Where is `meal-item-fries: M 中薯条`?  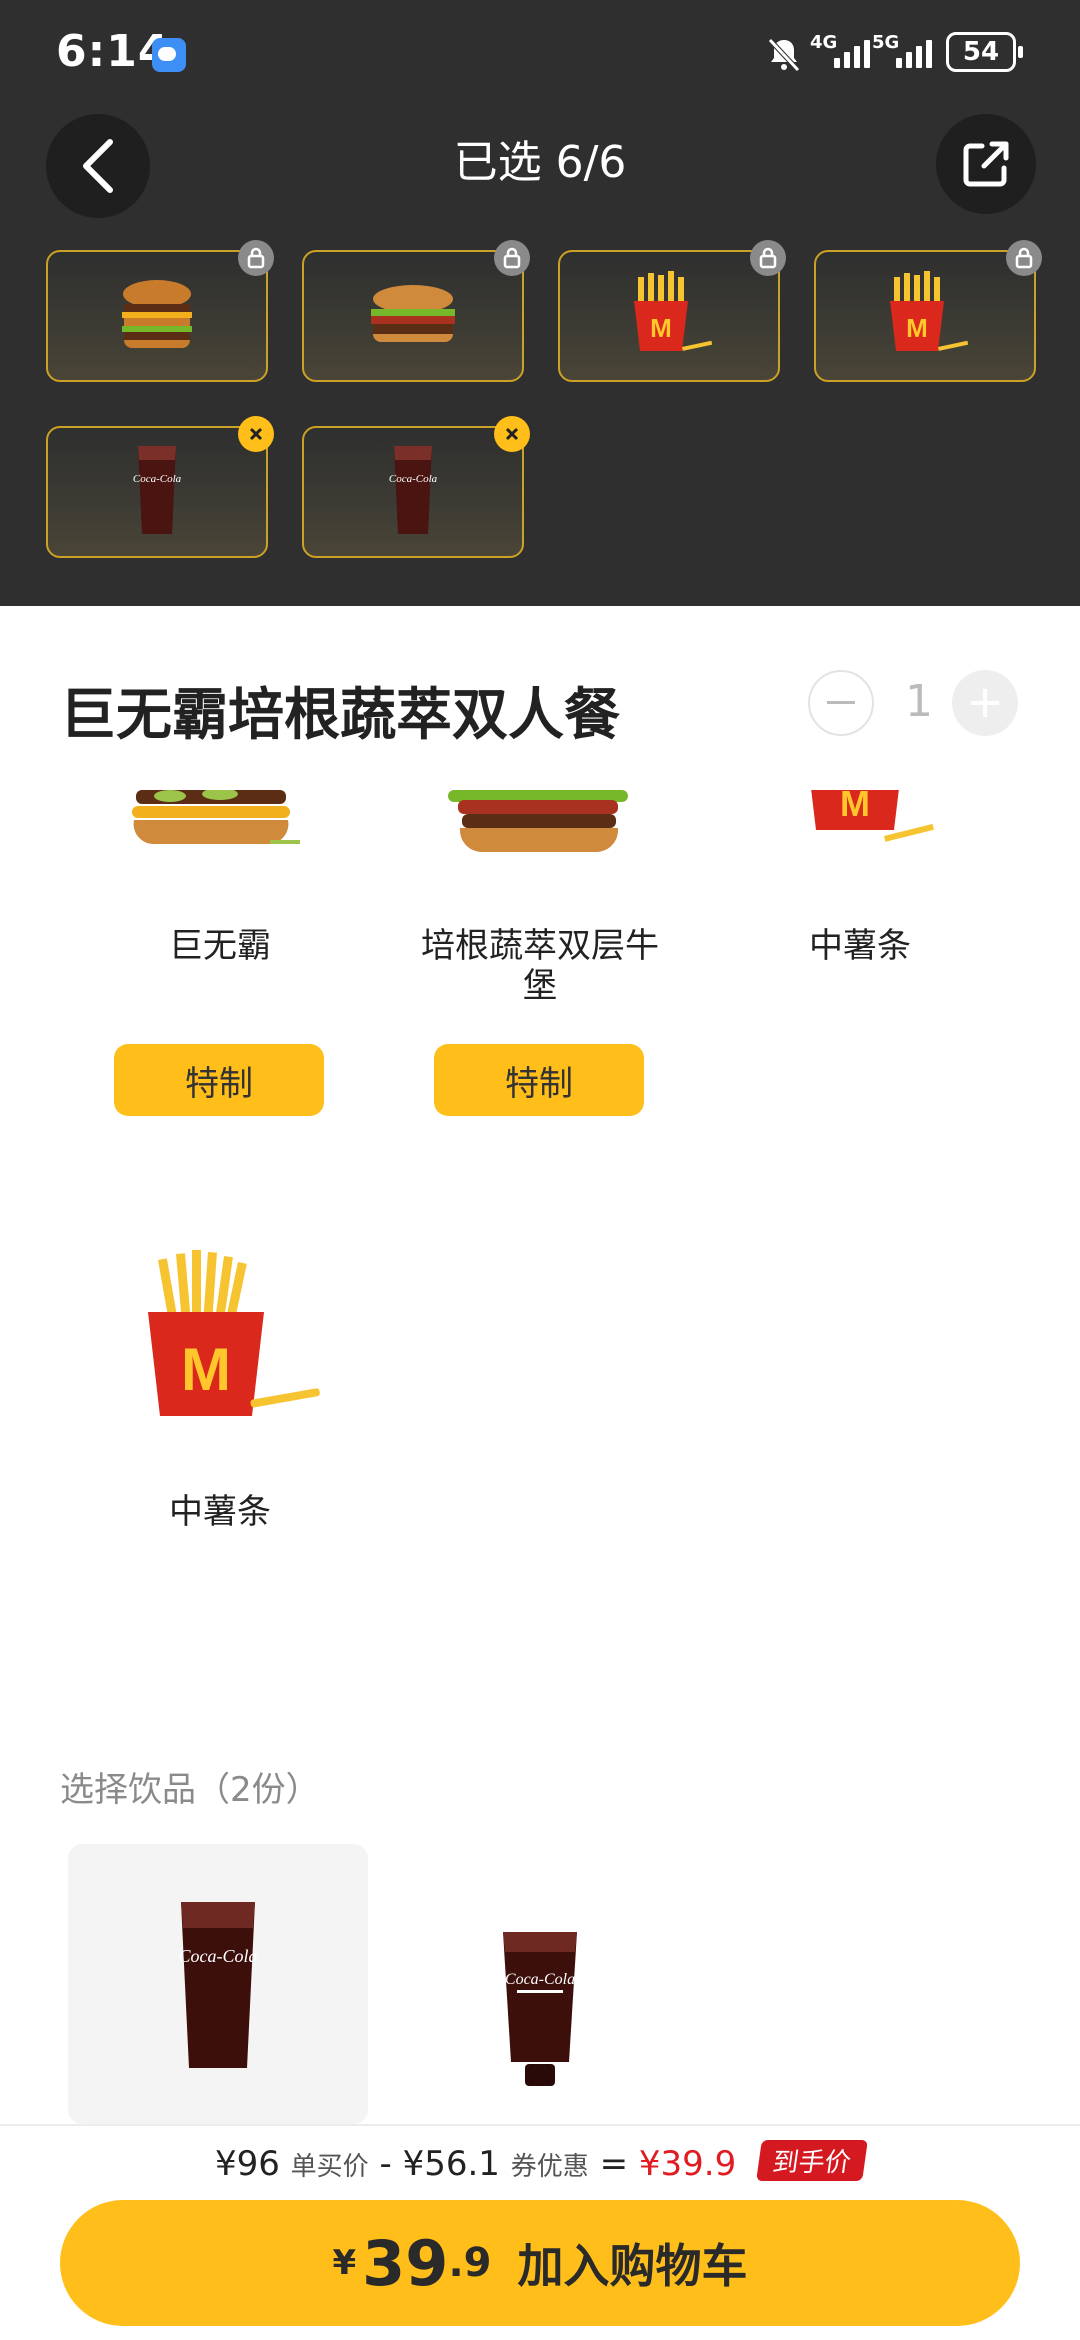 meal-item-fries: M 中薯条 is located at coordinates (860, 878).